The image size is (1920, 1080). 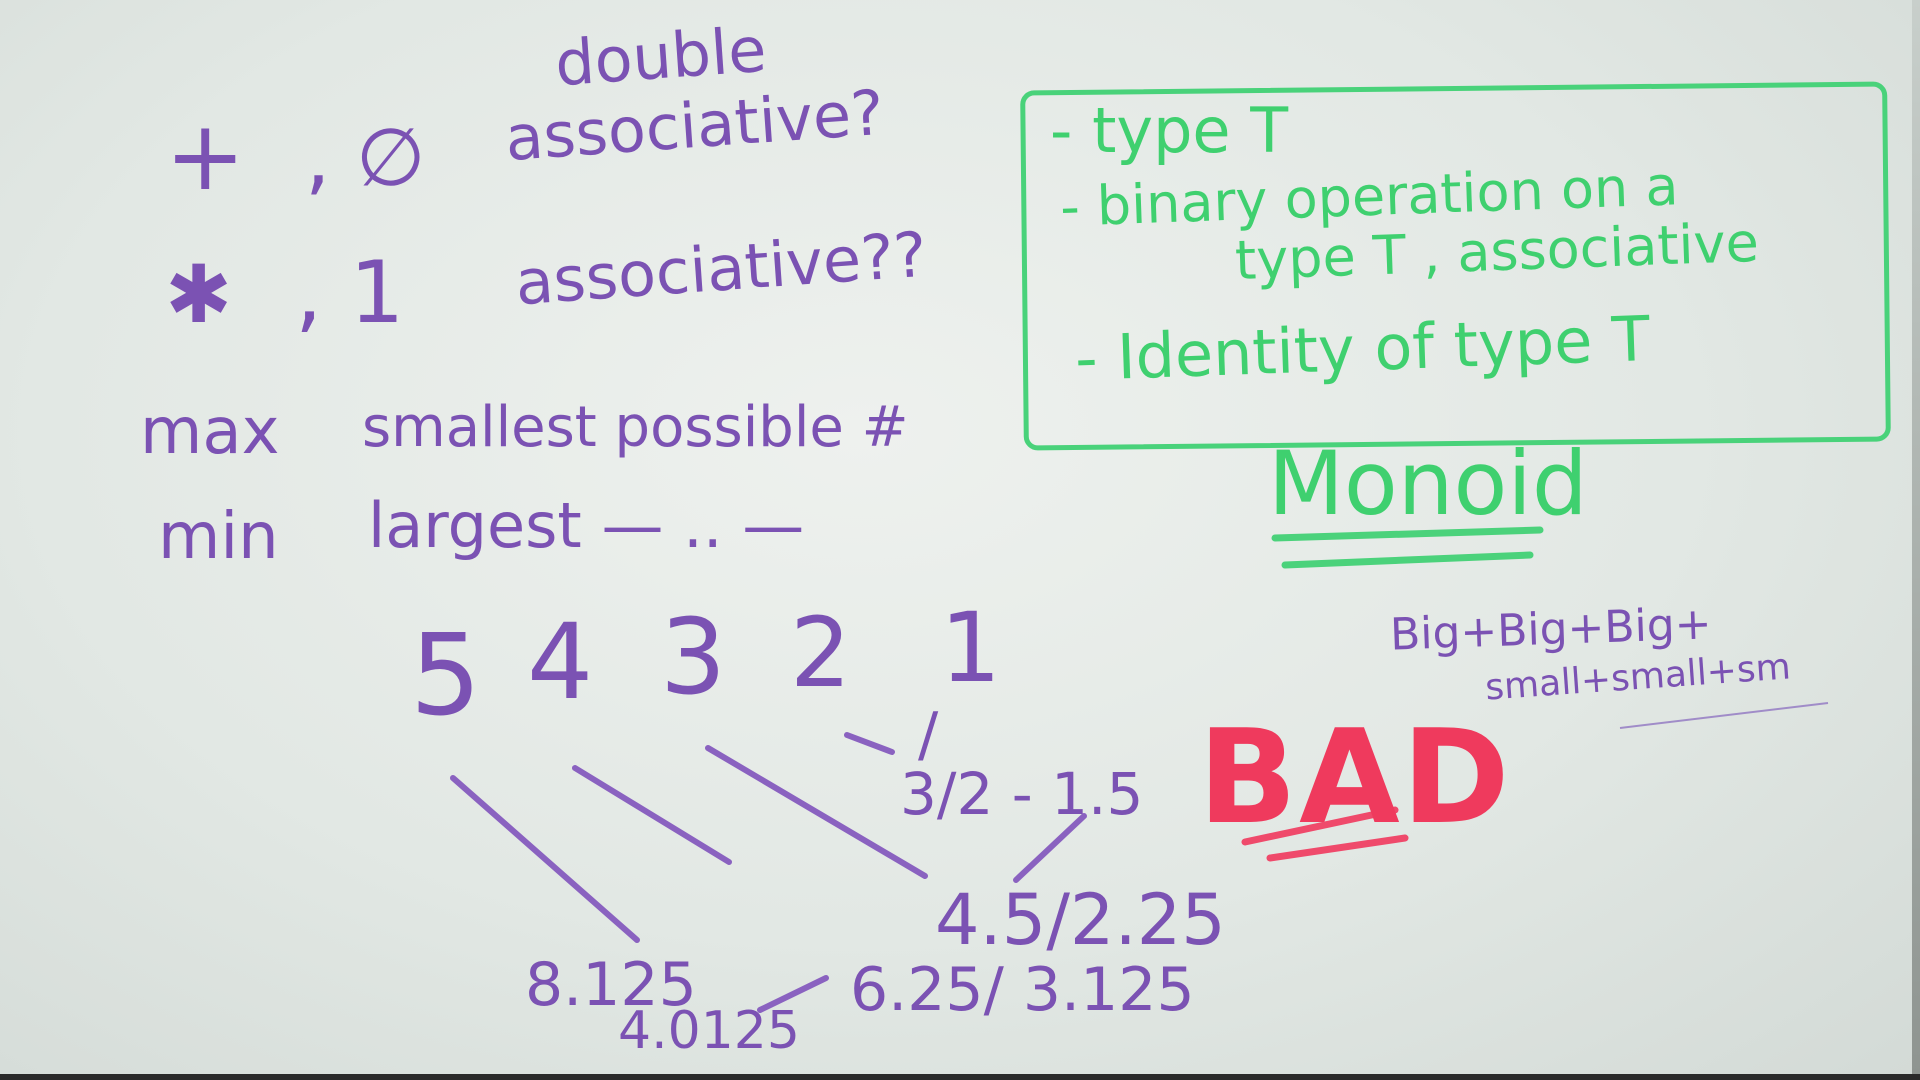 I want to click on bad-label: BAD, so click(x=1355, y=777).